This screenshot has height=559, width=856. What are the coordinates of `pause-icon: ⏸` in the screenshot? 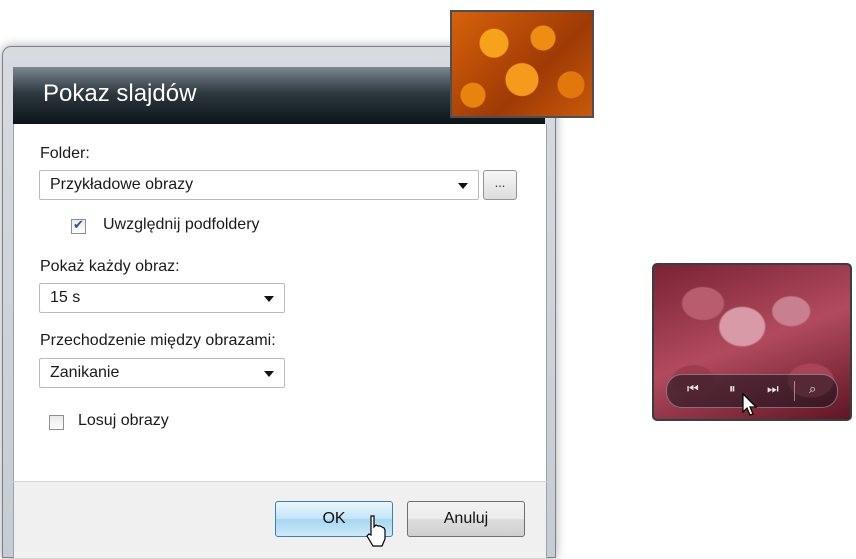 It's located at (732, 389).